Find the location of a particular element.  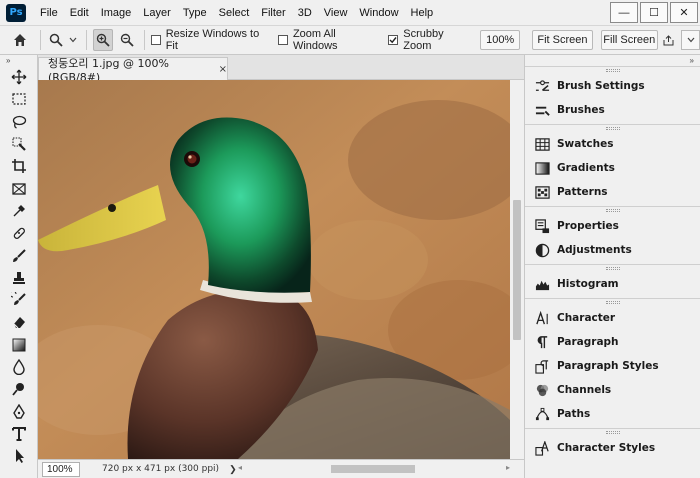

dodge-tool-icon is located at coordinates (19, 389).